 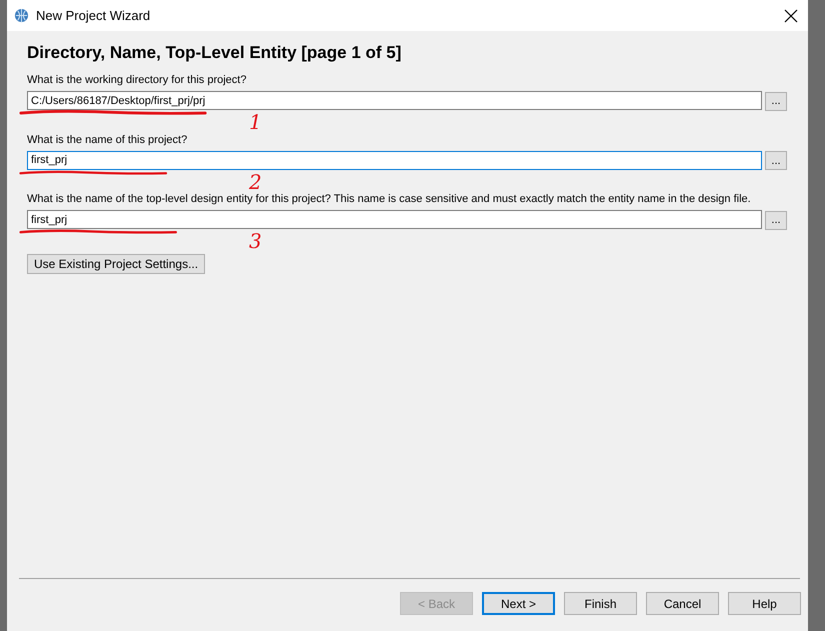 I want to click on globe-icon, so click(x=21, y=15).